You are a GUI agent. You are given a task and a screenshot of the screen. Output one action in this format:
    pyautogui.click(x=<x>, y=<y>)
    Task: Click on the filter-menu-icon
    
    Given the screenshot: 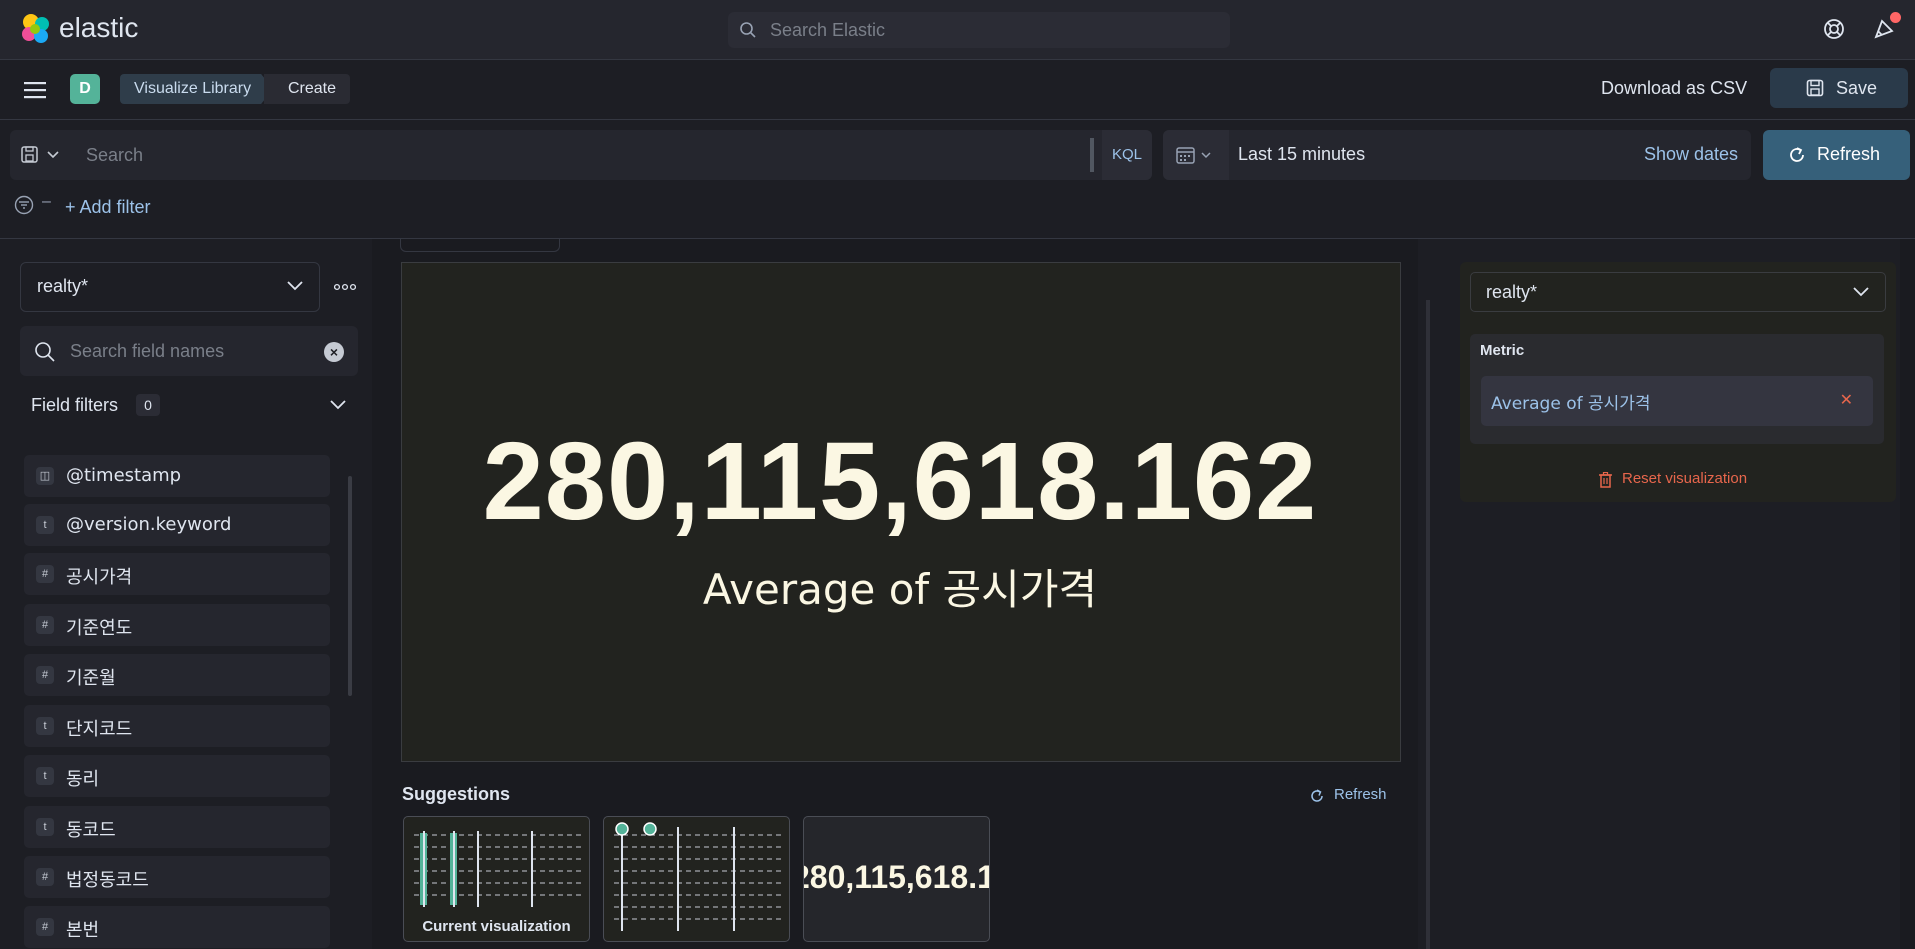 What is the action you would take?
    pyautogui.click(x=24, y=205)
    